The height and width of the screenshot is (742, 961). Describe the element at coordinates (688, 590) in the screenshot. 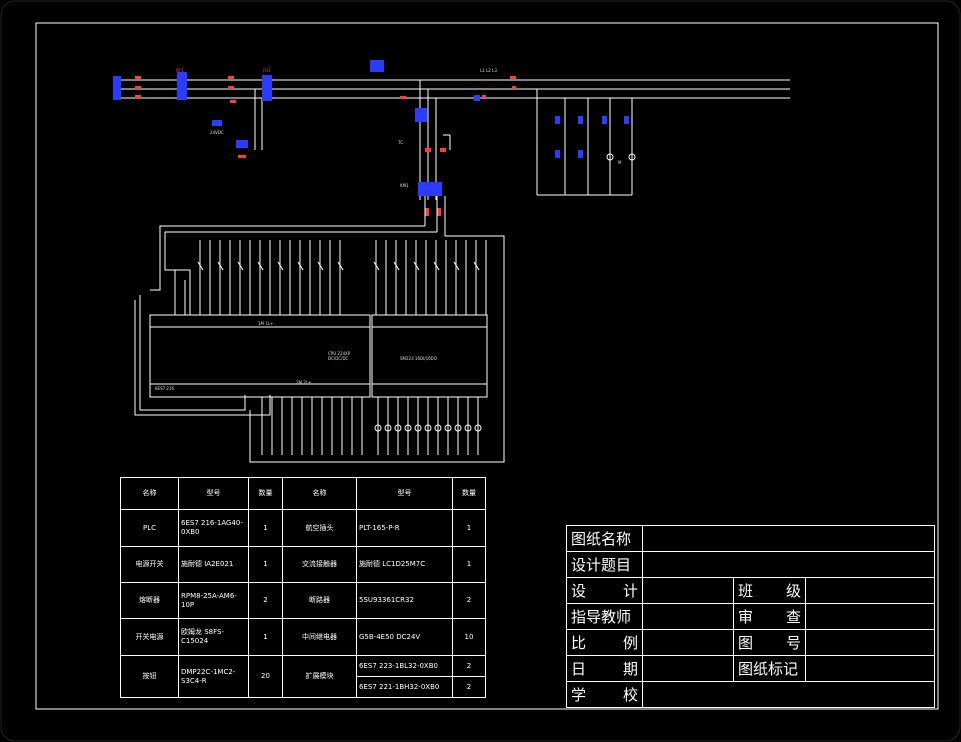

I see `designer-value` at that location.